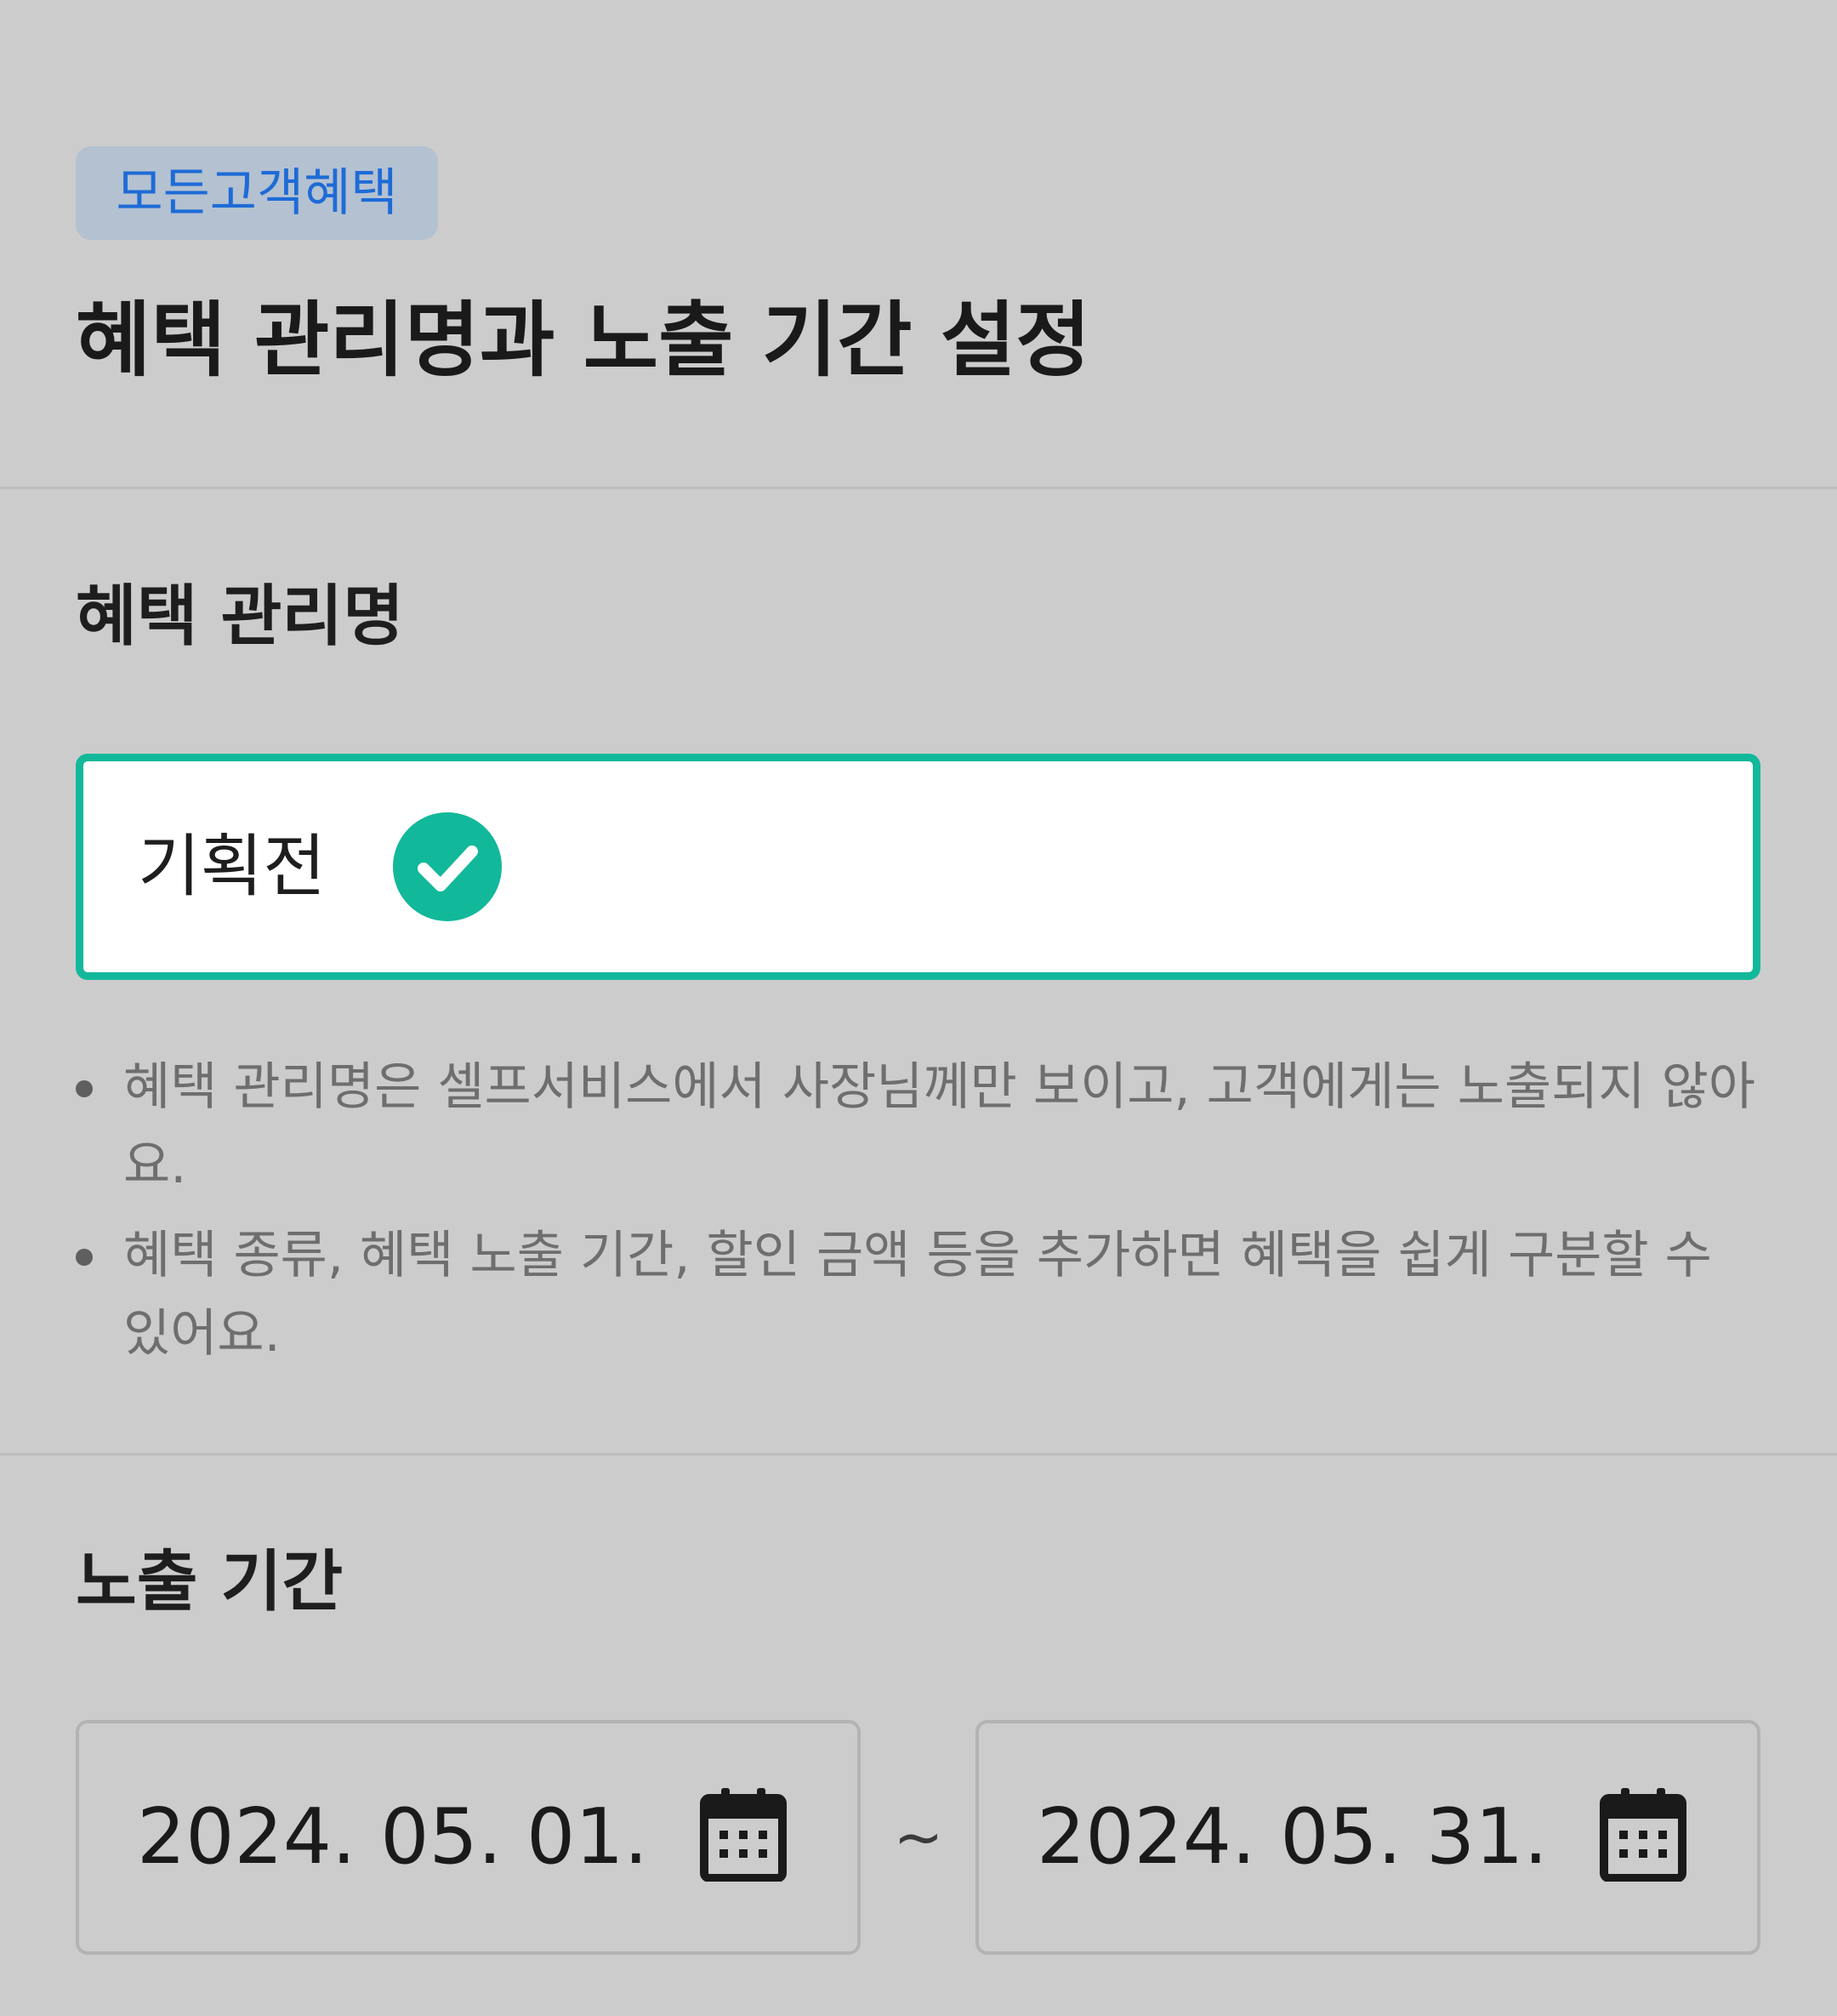 The height and width of the screenshot is (2016, 1837). What do you see at coordinates (210, 1582) in the screenshot?
I see `exposure-period-label: 노출 기간` at bounding box center [210, 1582].